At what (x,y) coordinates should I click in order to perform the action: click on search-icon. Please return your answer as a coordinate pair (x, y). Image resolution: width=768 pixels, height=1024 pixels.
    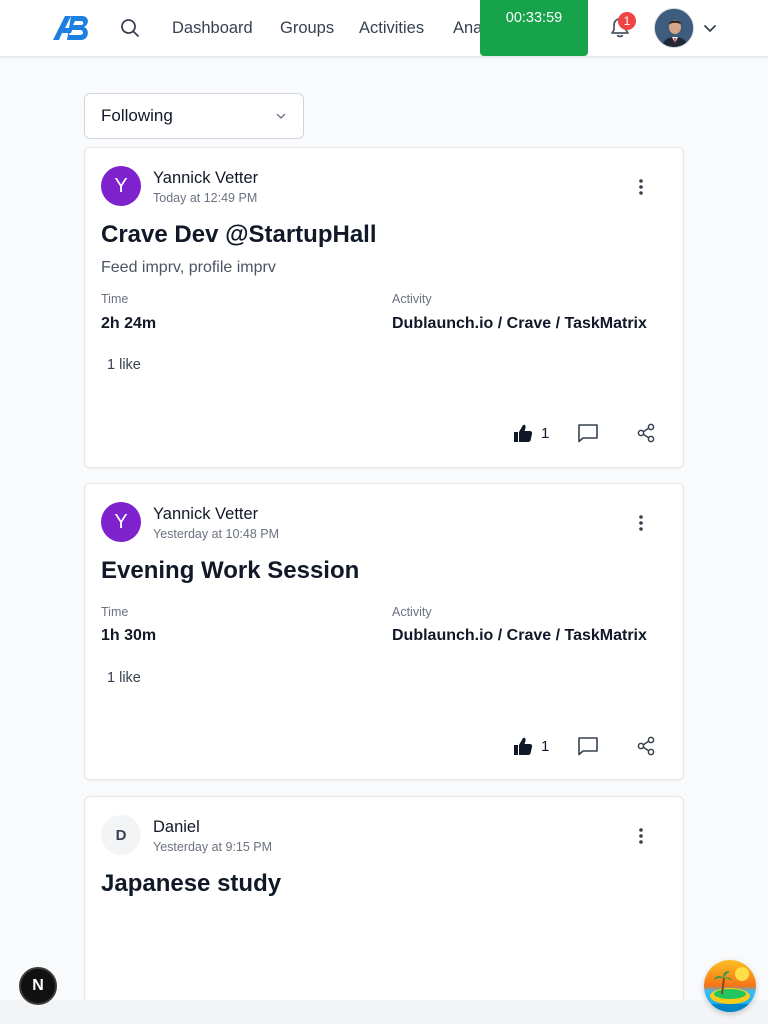
    Looking at the image, I should click on (130, 28).